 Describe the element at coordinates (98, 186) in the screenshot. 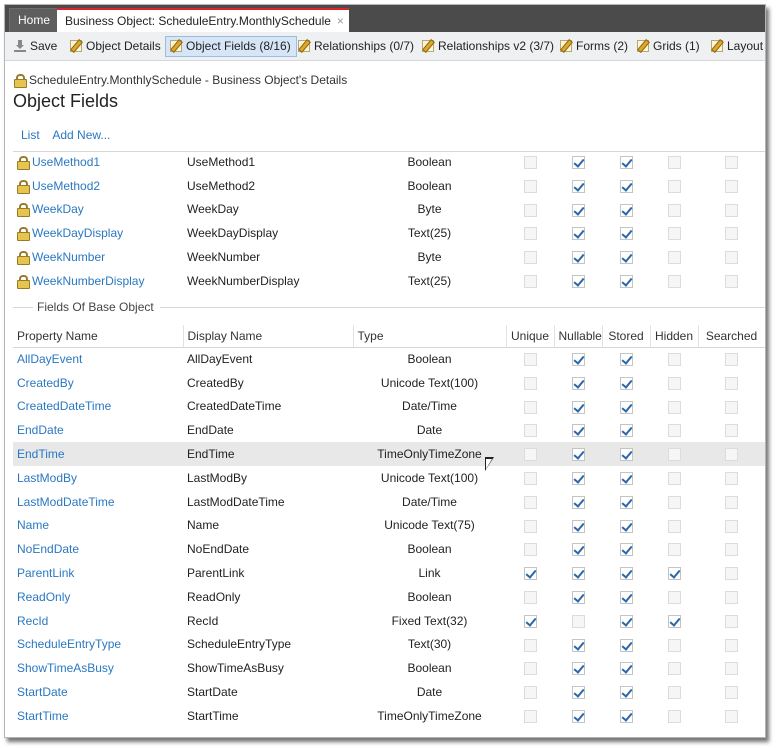

I see `property-name-link: UseMethod2` at that location.